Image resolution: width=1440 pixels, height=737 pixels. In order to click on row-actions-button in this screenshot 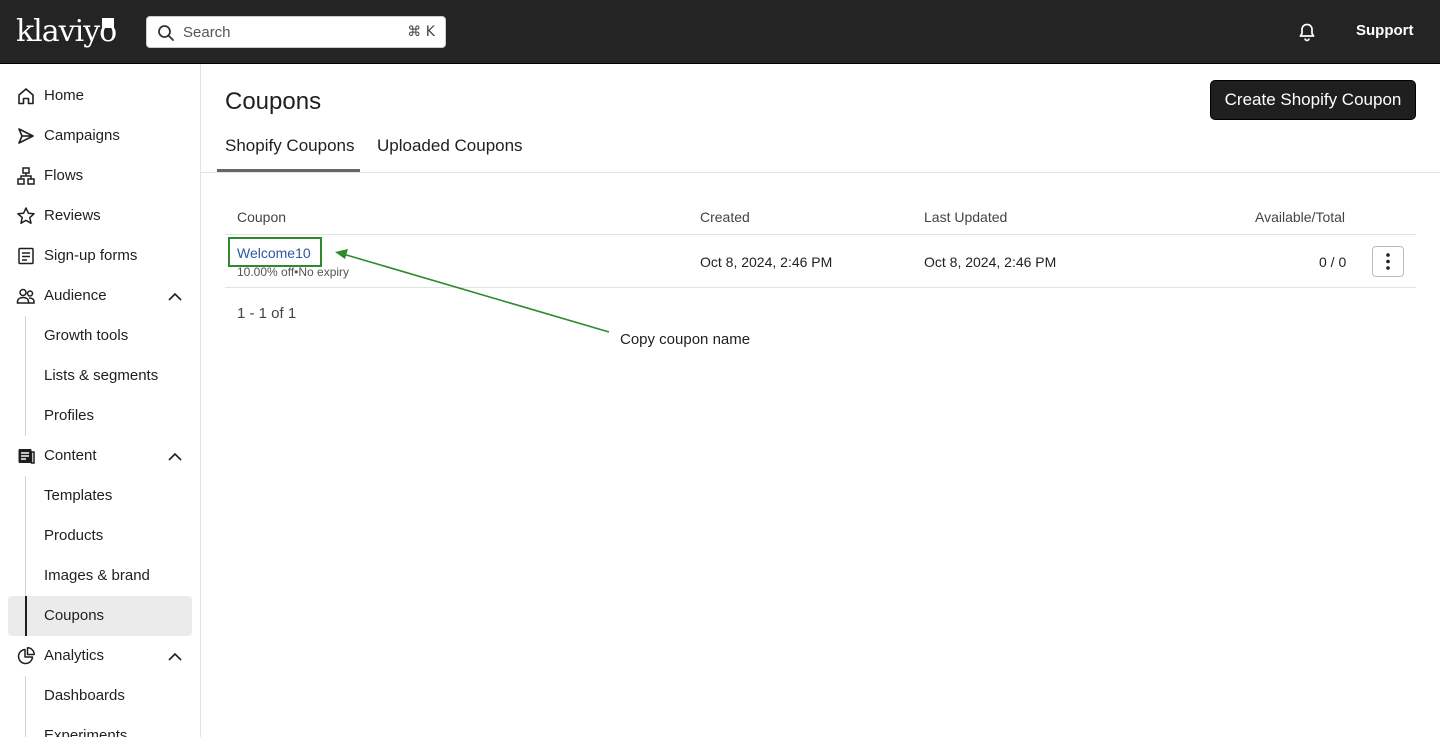, I will do `click(1388, 261)`.